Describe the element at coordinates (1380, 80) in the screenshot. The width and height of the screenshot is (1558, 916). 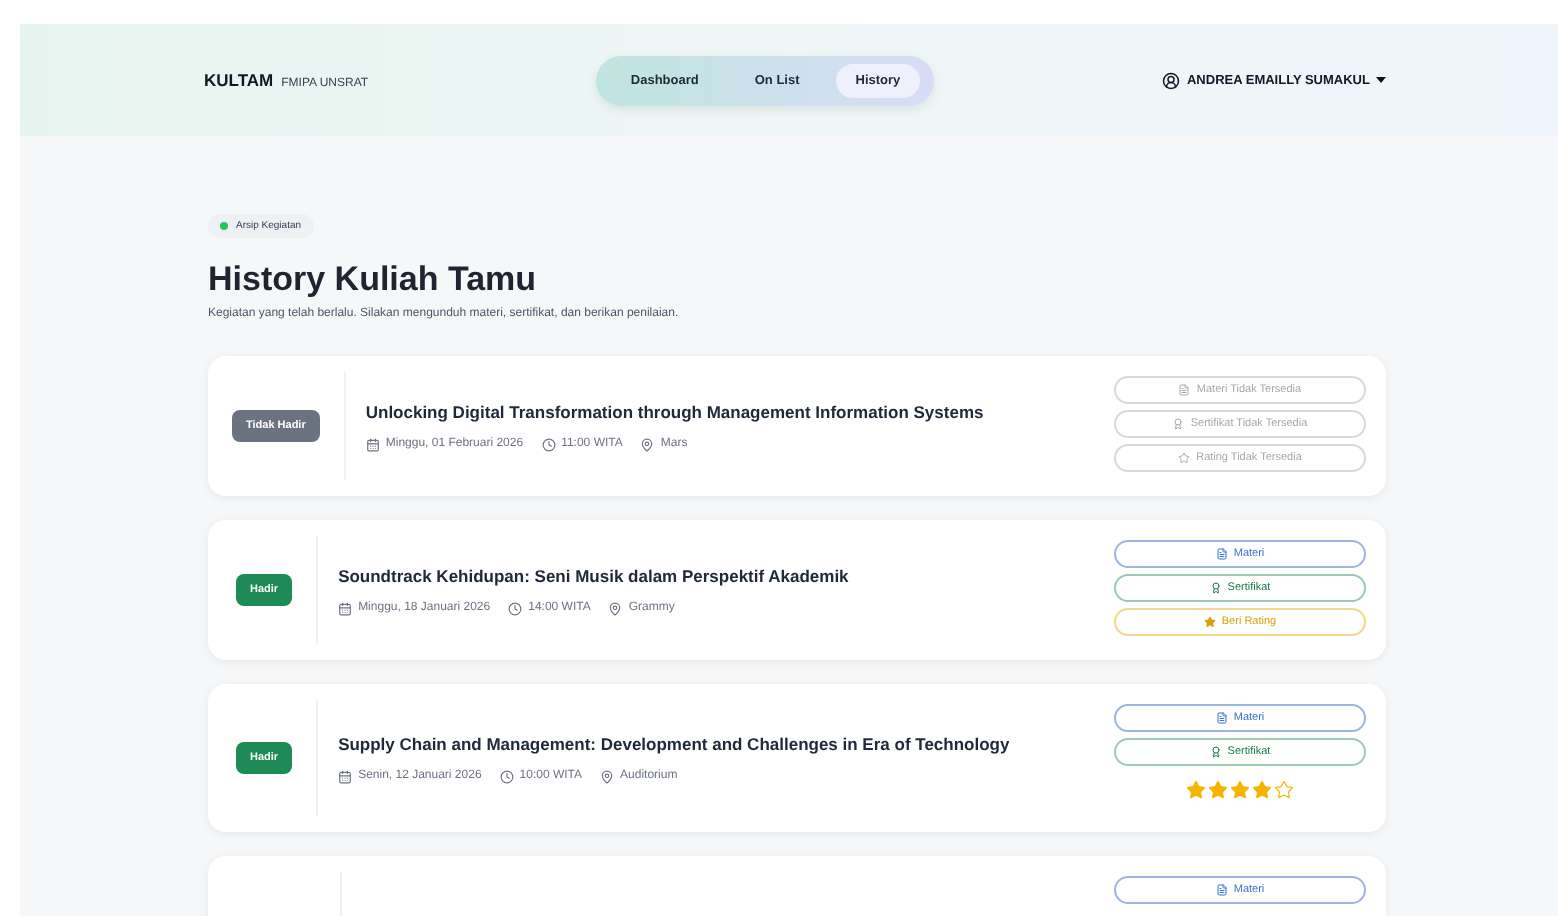
I see `caret-icon` at that location.